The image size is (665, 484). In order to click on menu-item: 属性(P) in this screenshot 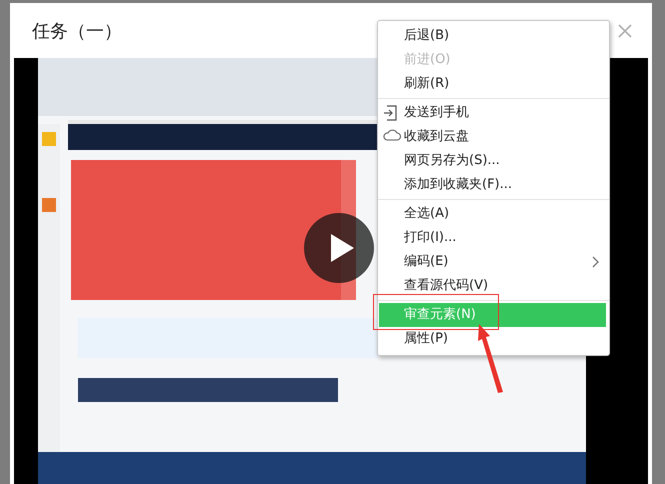, I will do `click(494, 339)`.